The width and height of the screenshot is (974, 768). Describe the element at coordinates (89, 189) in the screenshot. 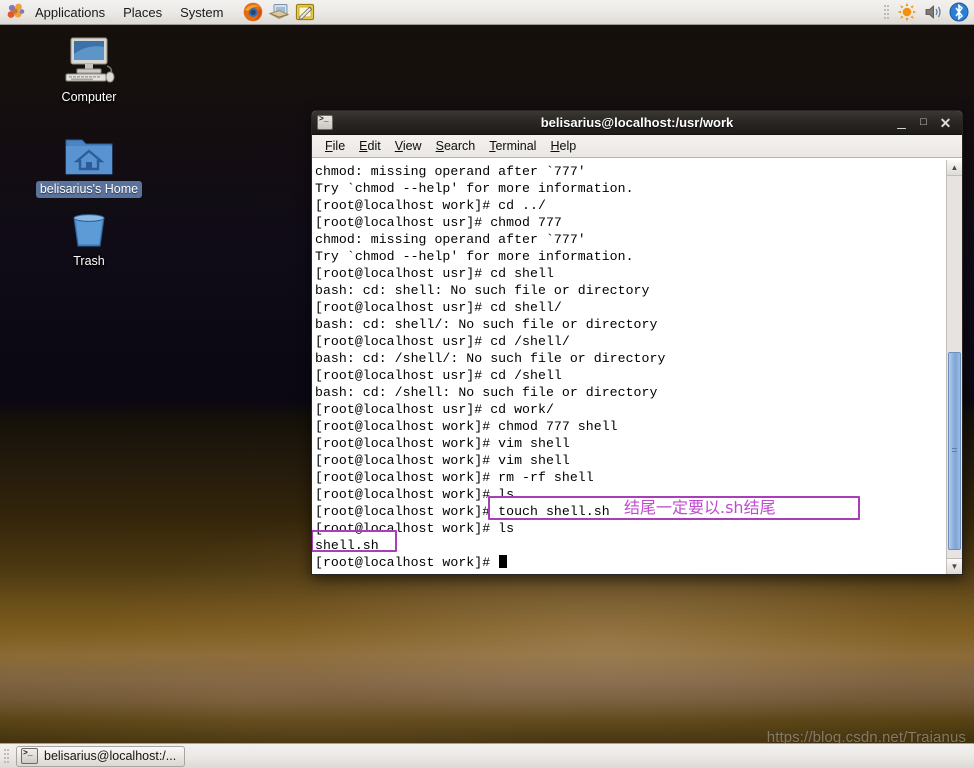

I see `desktop-icon-home-label: belisarius's Home` at that location.